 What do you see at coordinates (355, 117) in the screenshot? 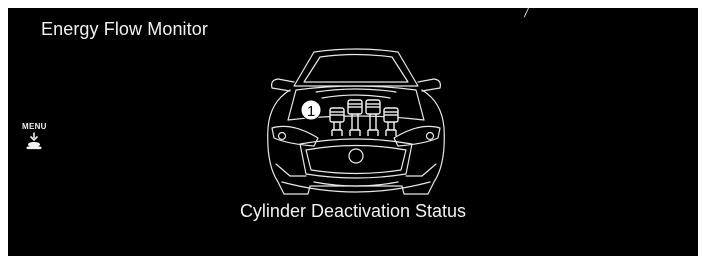
I see `cylinder-2-icon` at bounding box center [355, 117].